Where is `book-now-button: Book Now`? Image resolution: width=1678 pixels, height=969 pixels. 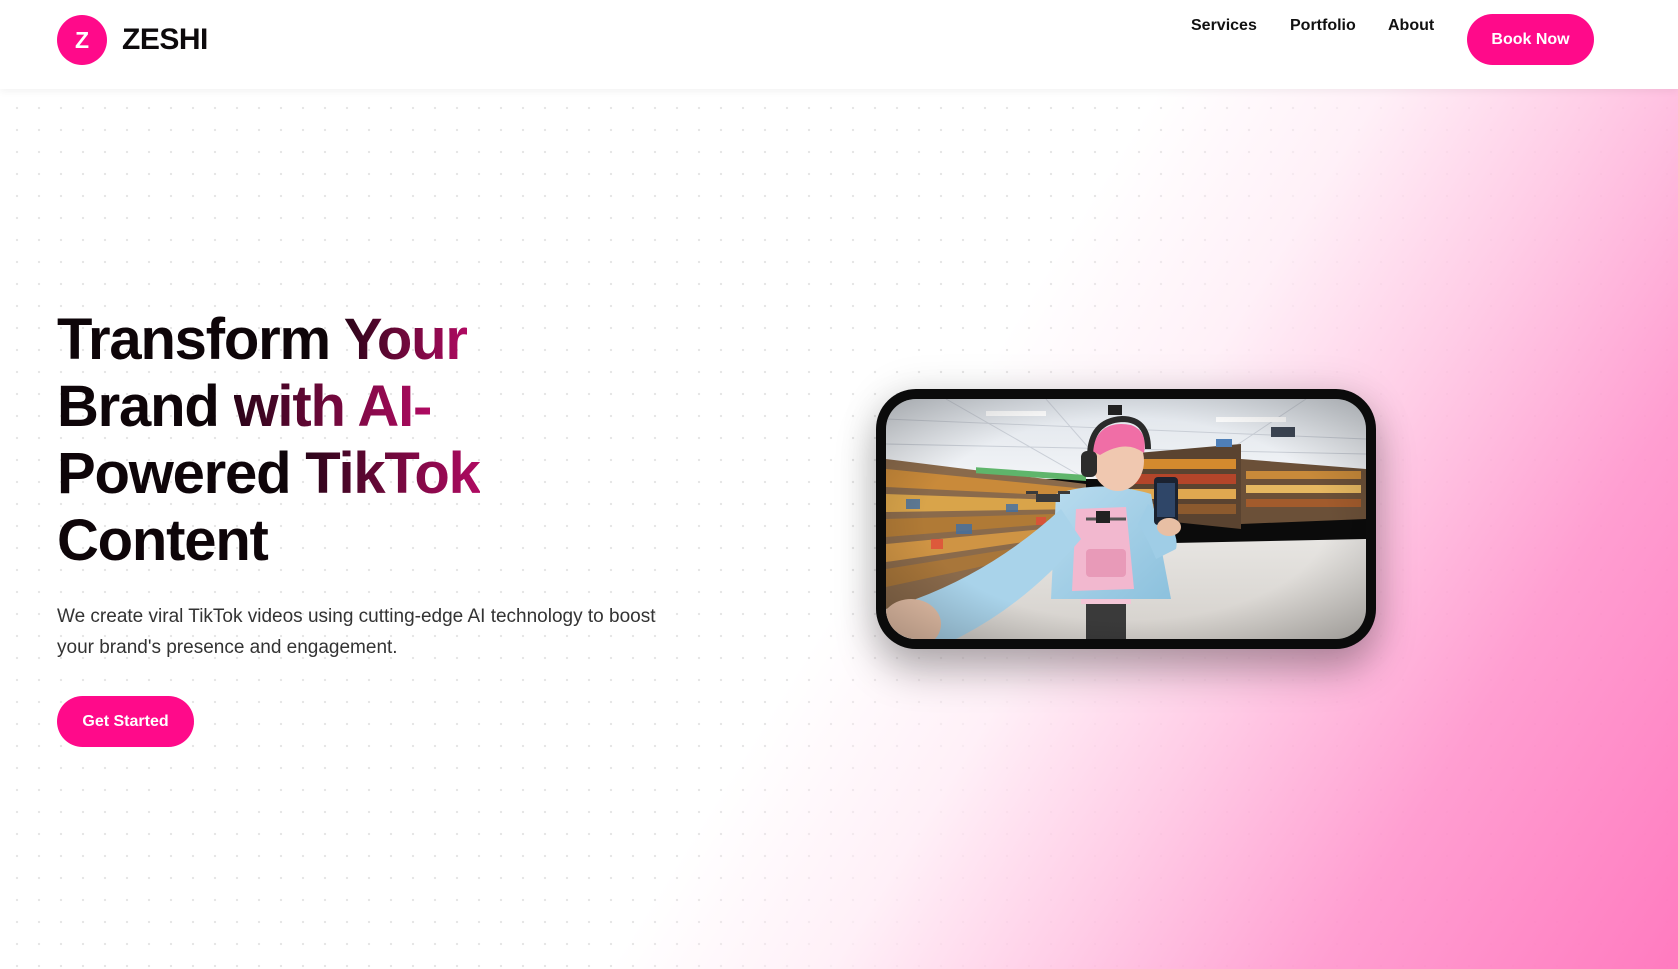
book-now-button: Book Now is located at coordinates (1530, 39).